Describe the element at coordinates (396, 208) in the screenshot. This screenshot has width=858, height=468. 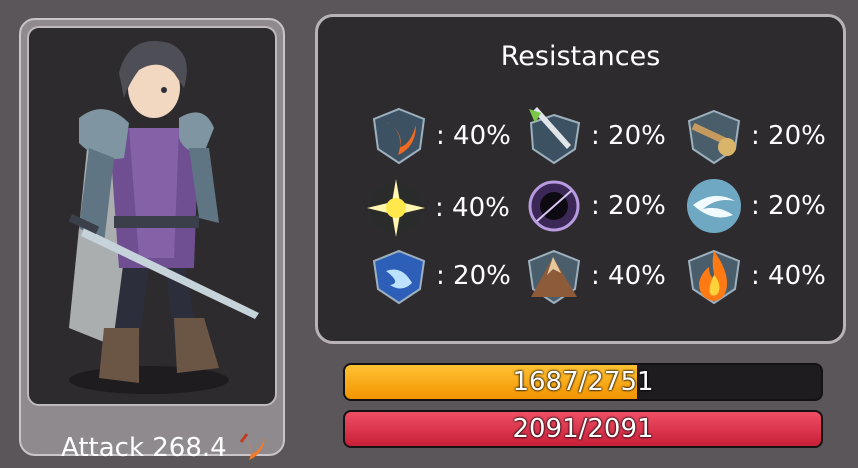
I see `light-burst-icon` at that location.